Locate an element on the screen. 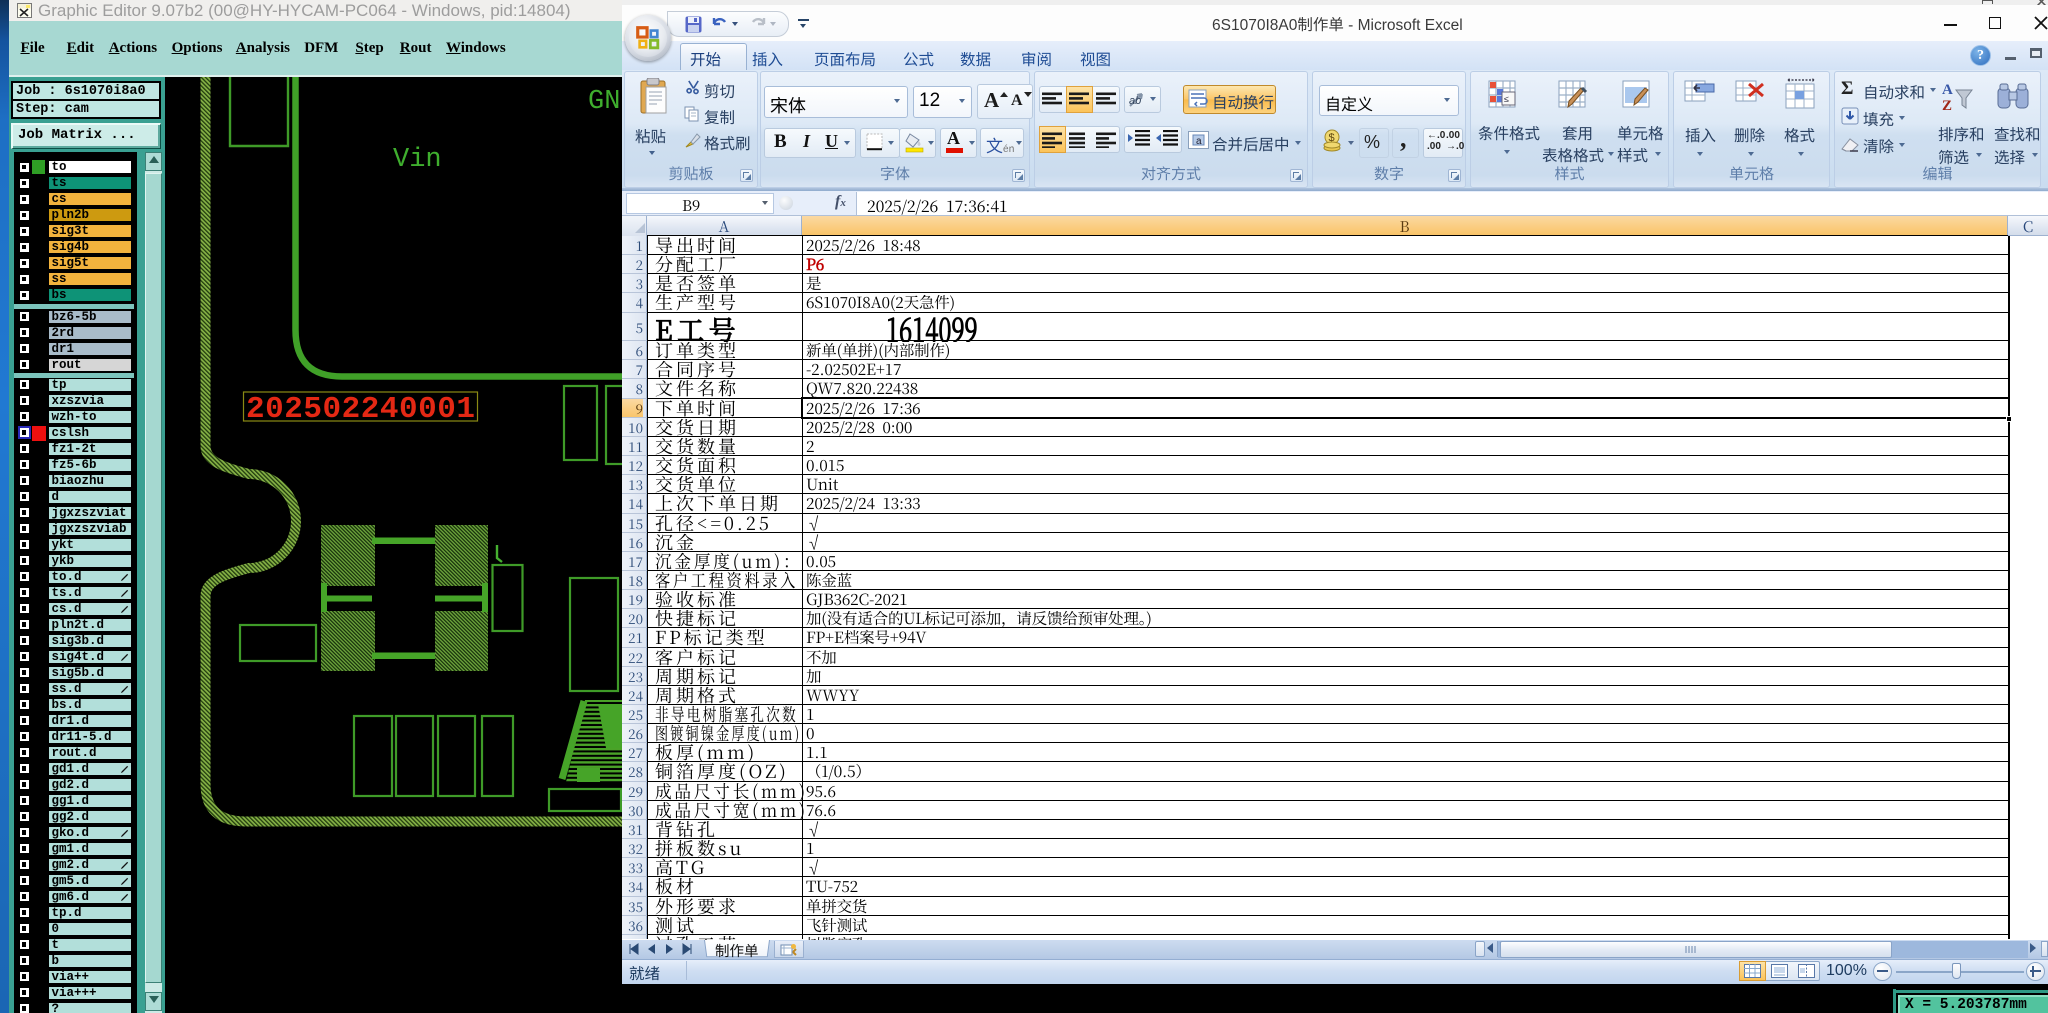 The width and height of the screenshot is (2048, 1013). svg-text: GN is located at coordinates (604, 102).